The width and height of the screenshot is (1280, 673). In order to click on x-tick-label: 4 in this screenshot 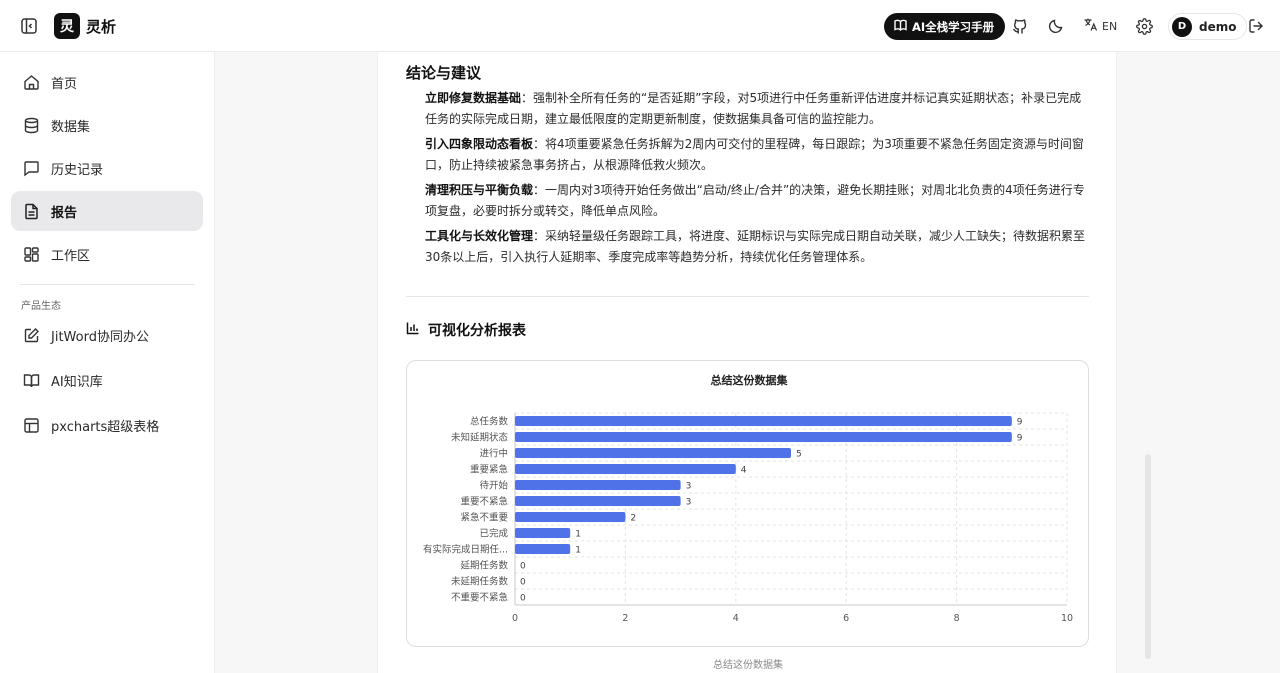, I will do `click(736, 618)`.